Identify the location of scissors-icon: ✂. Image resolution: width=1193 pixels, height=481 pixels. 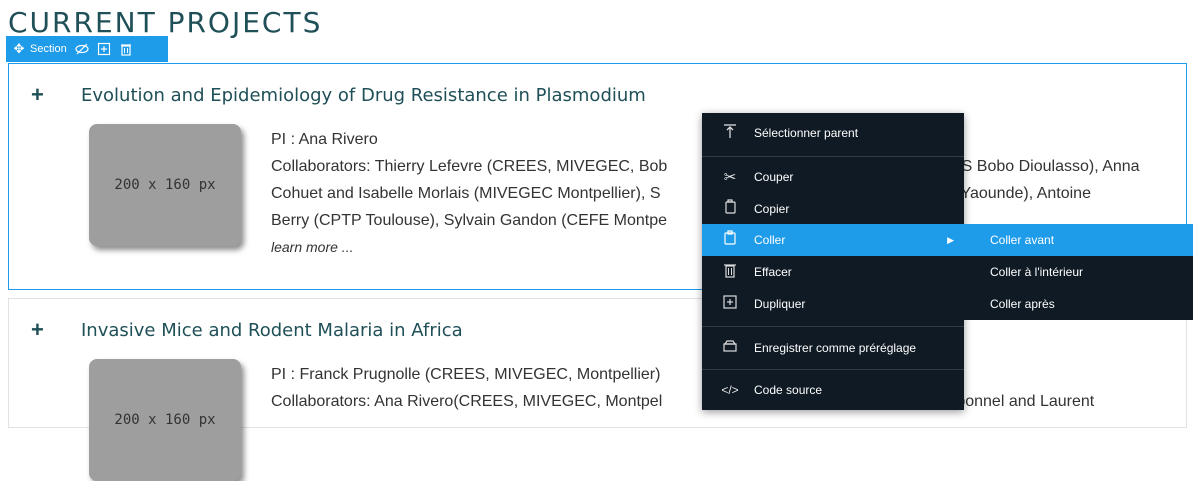
(730, 177).